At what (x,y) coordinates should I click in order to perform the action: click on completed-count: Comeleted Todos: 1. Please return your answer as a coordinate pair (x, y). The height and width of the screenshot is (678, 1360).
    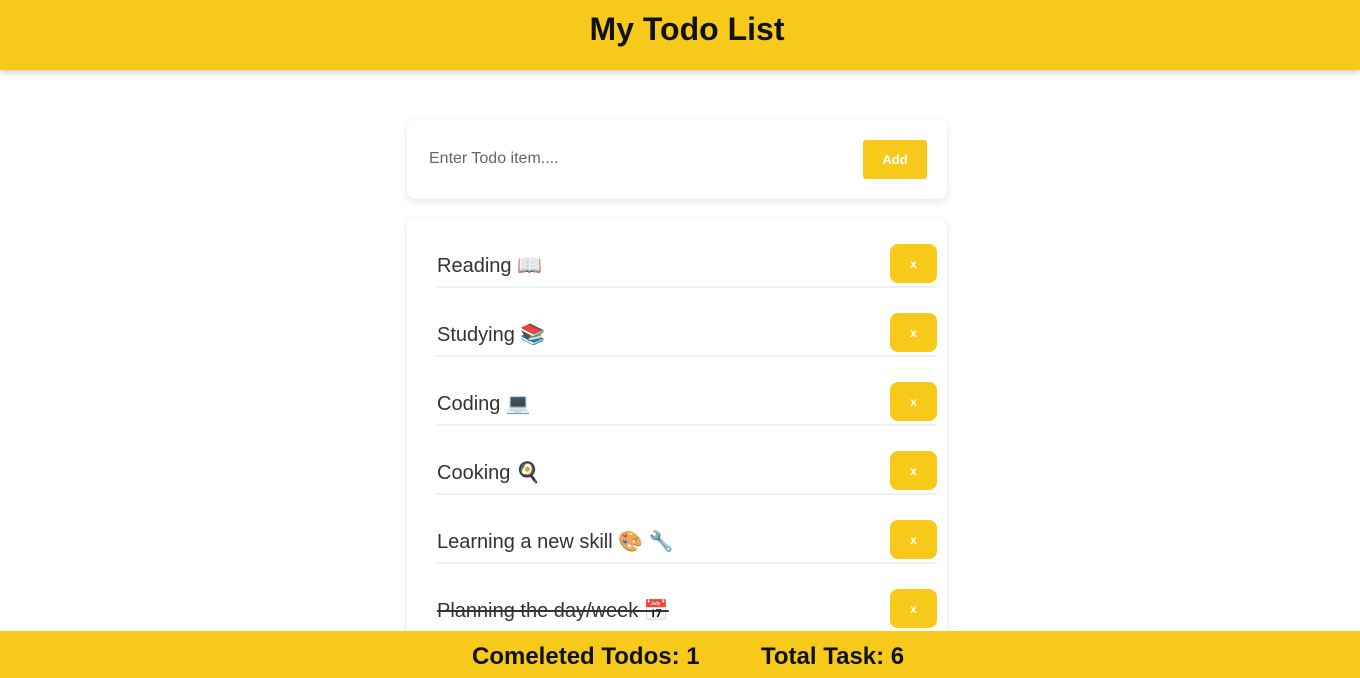
    Looking at the image, I should click on (586, 656).